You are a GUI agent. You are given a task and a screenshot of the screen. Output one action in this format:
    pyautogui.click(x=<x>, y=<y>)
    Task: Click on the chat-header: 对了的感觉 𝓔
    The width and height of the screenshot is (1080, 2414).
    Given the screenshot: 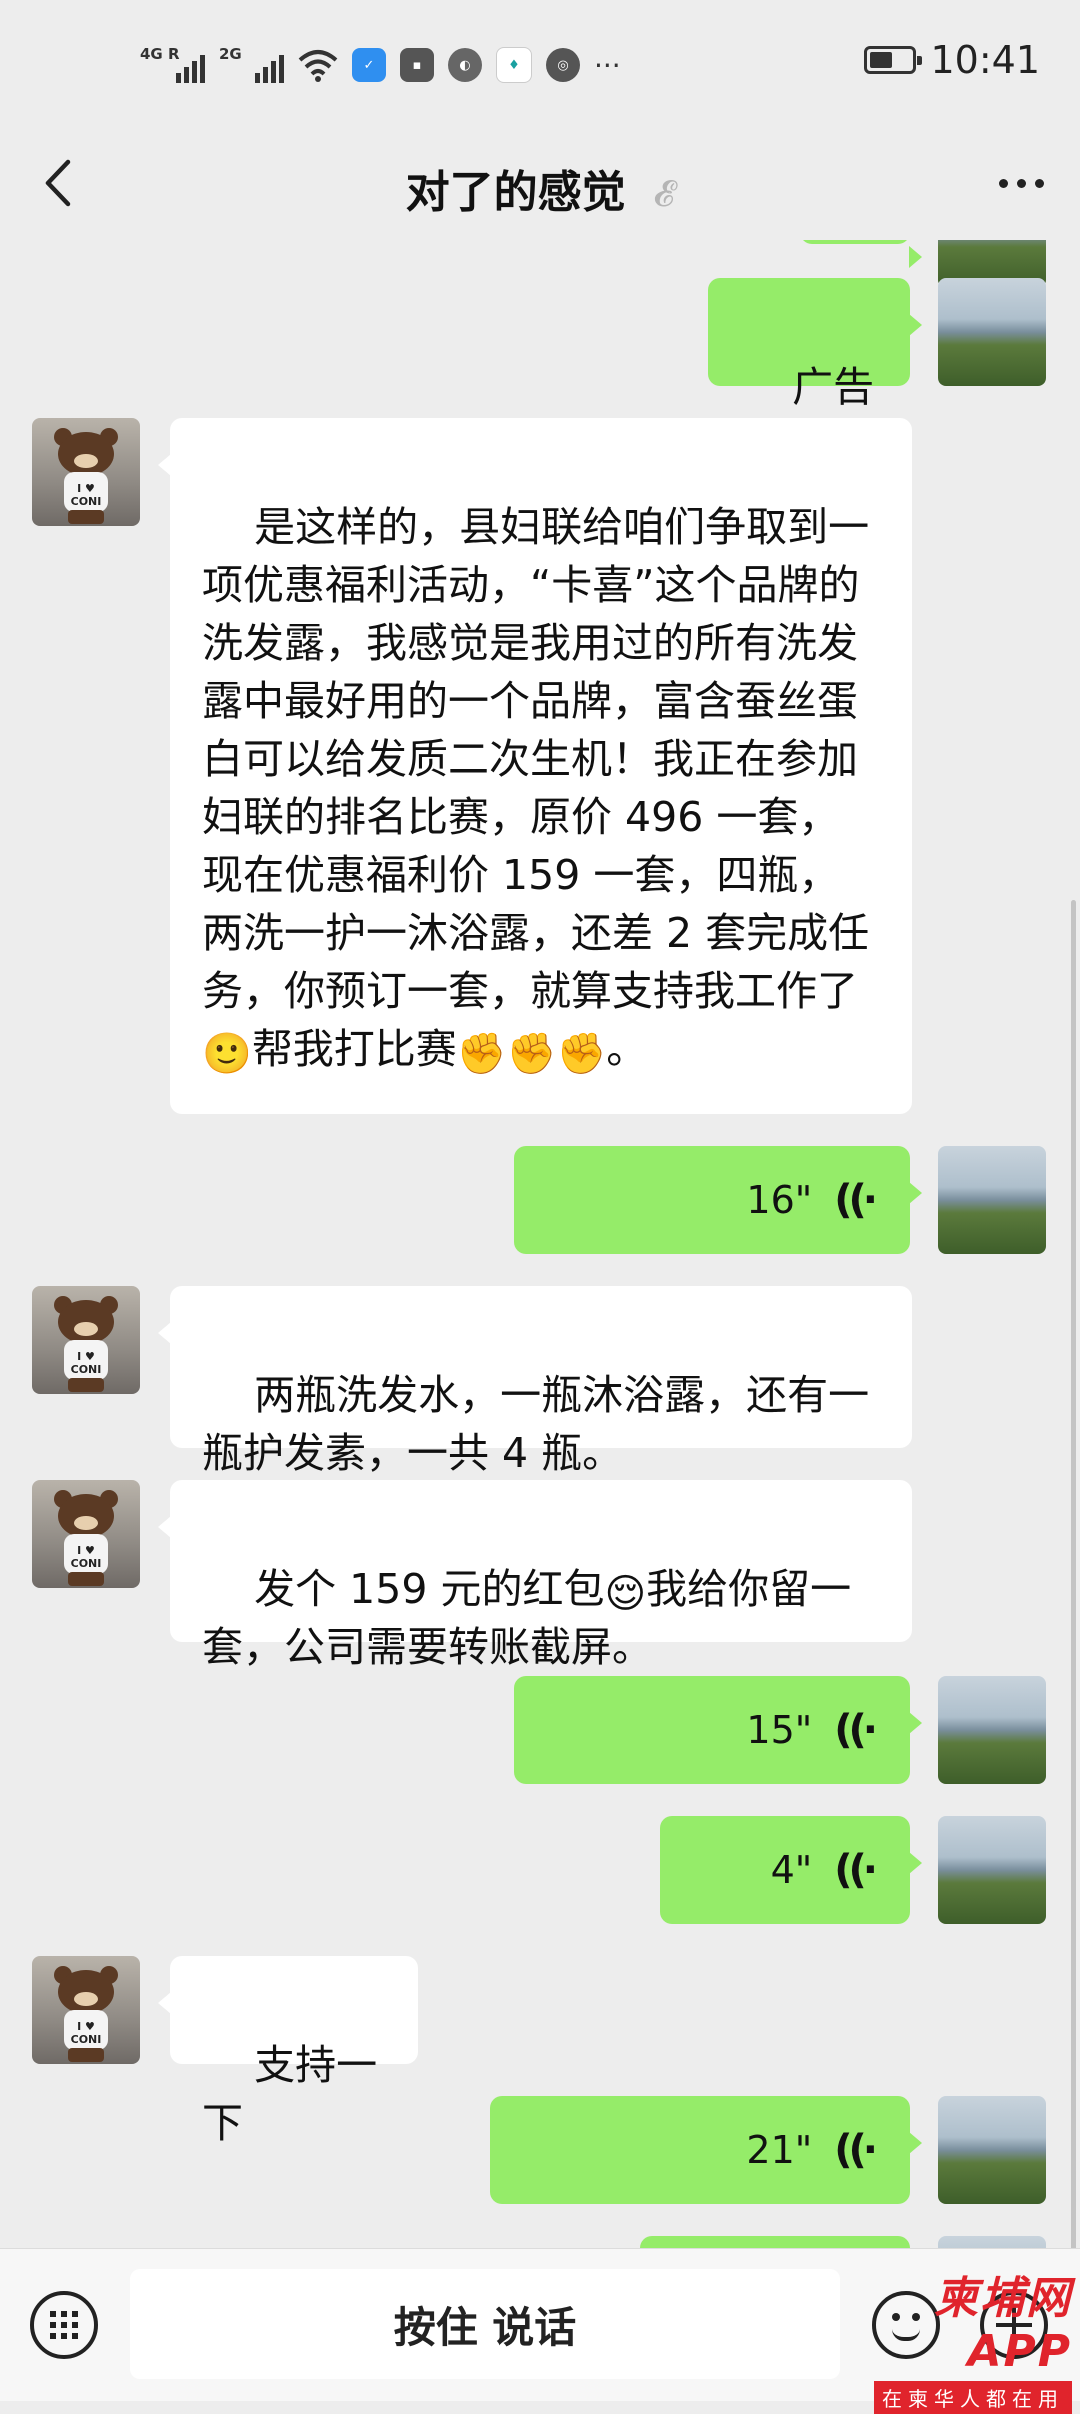 What is the action you would take?
    pyautogui.click(x=540, y=185)
    